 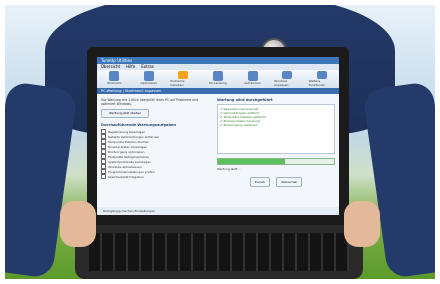 I want to click on back-button: Zurück, so click(x=260, y=182).